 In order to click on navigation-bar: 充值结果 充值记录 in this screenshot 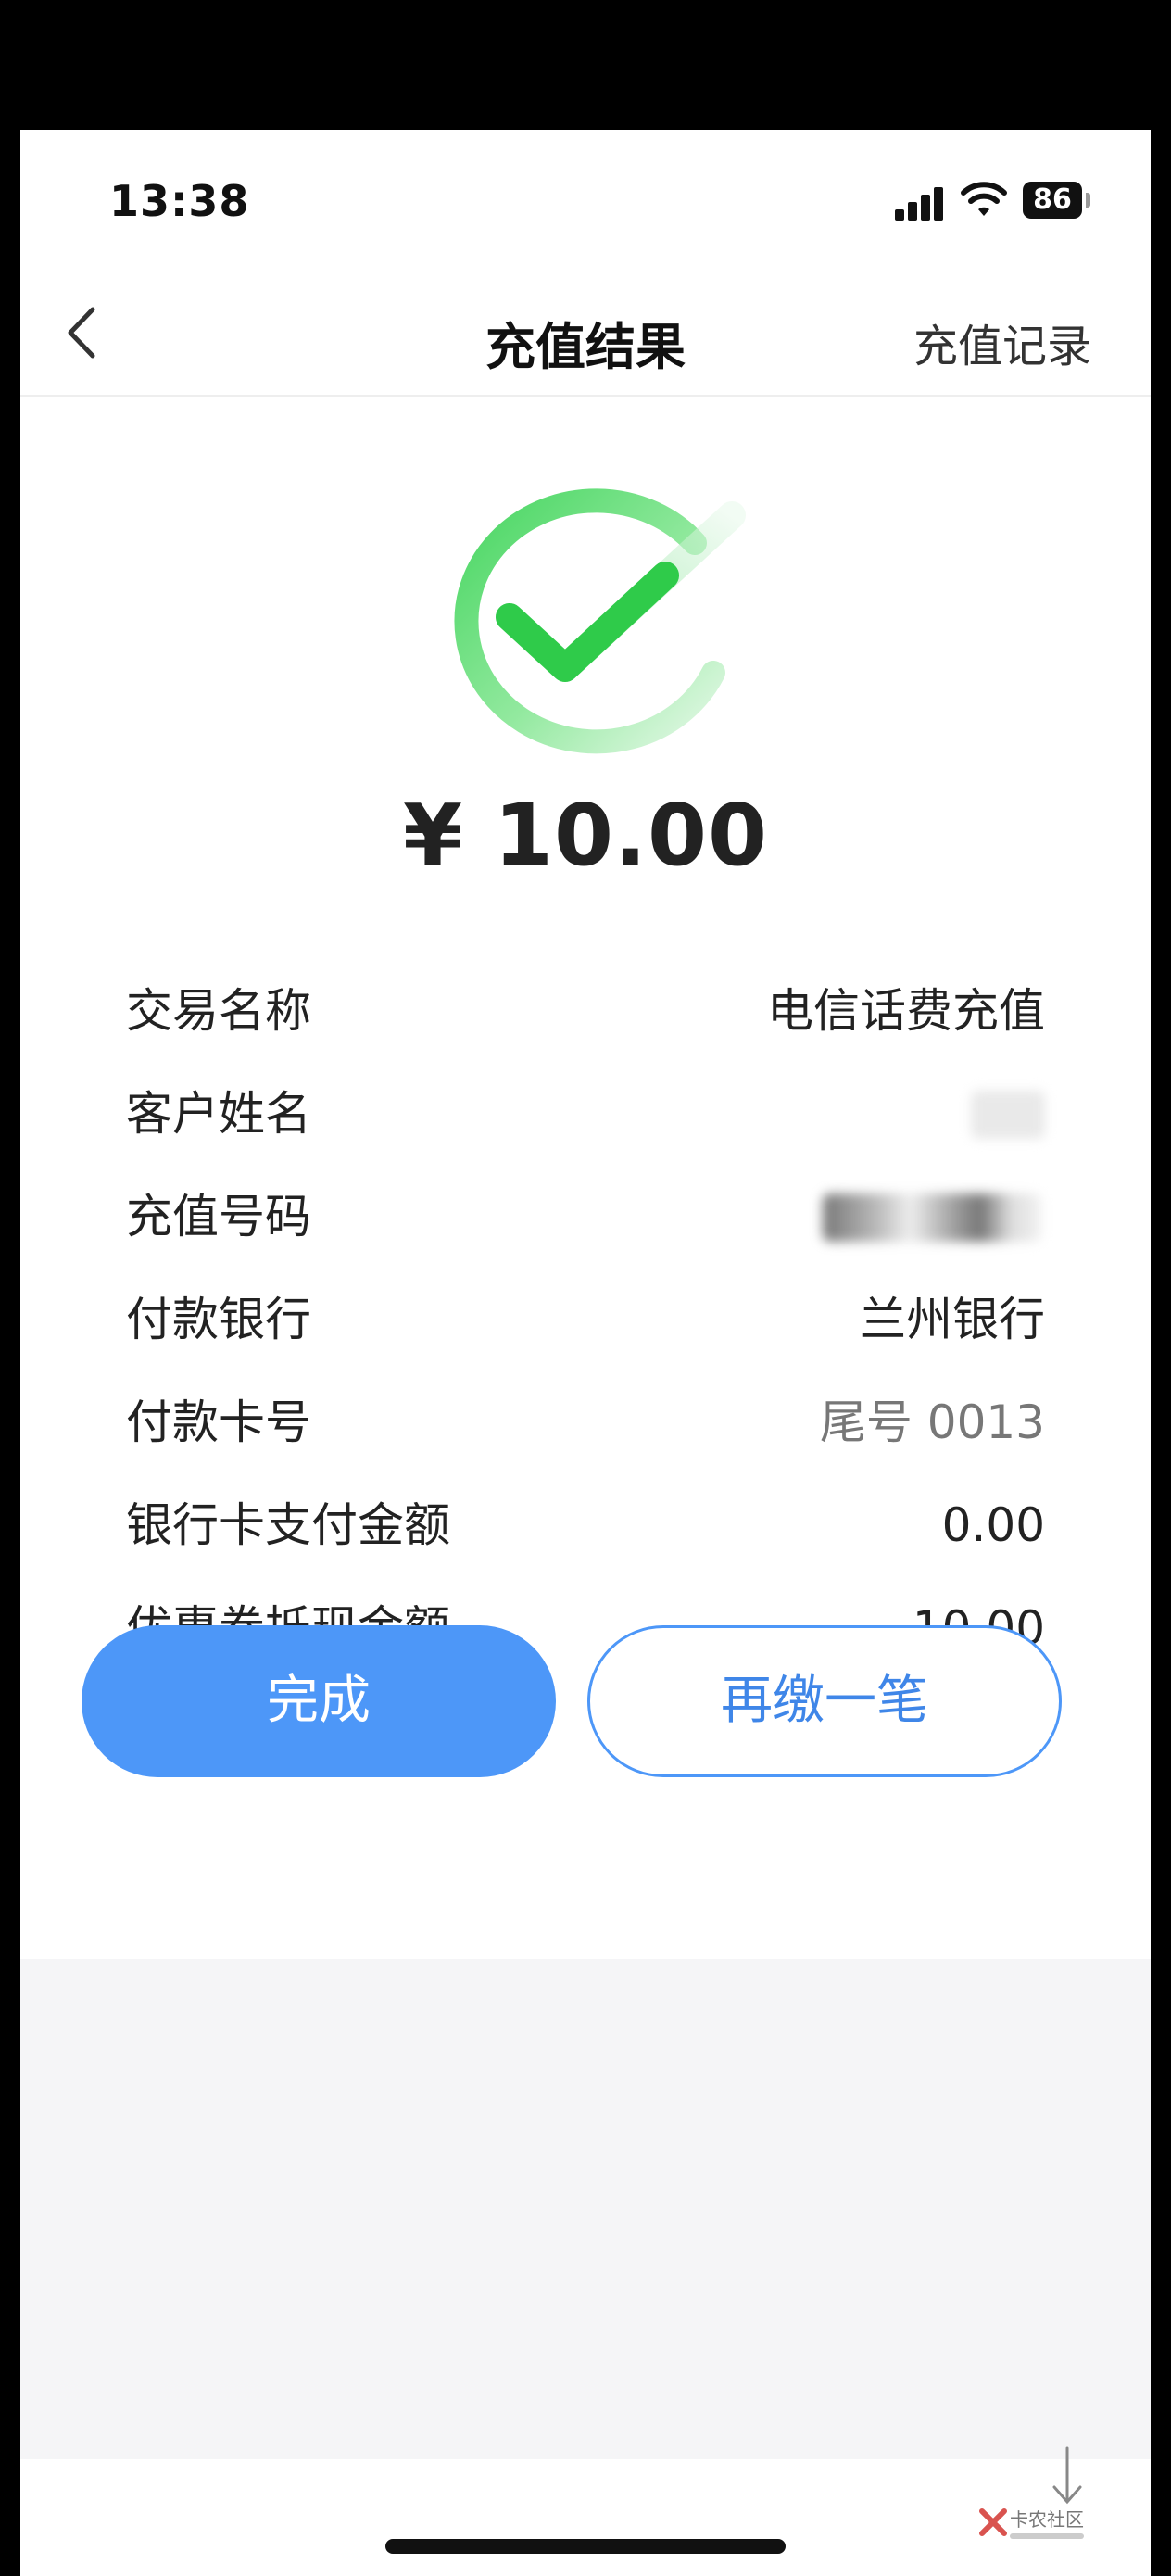, I will do `click(585, 333)`.